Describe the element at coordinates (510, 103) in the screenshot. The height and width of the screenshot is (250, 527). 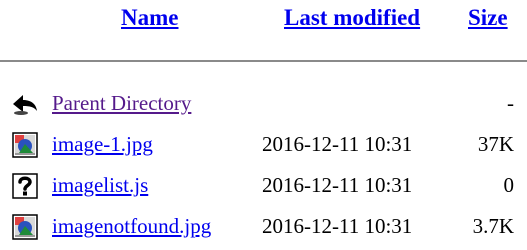
I see `file-size: -` at that location.